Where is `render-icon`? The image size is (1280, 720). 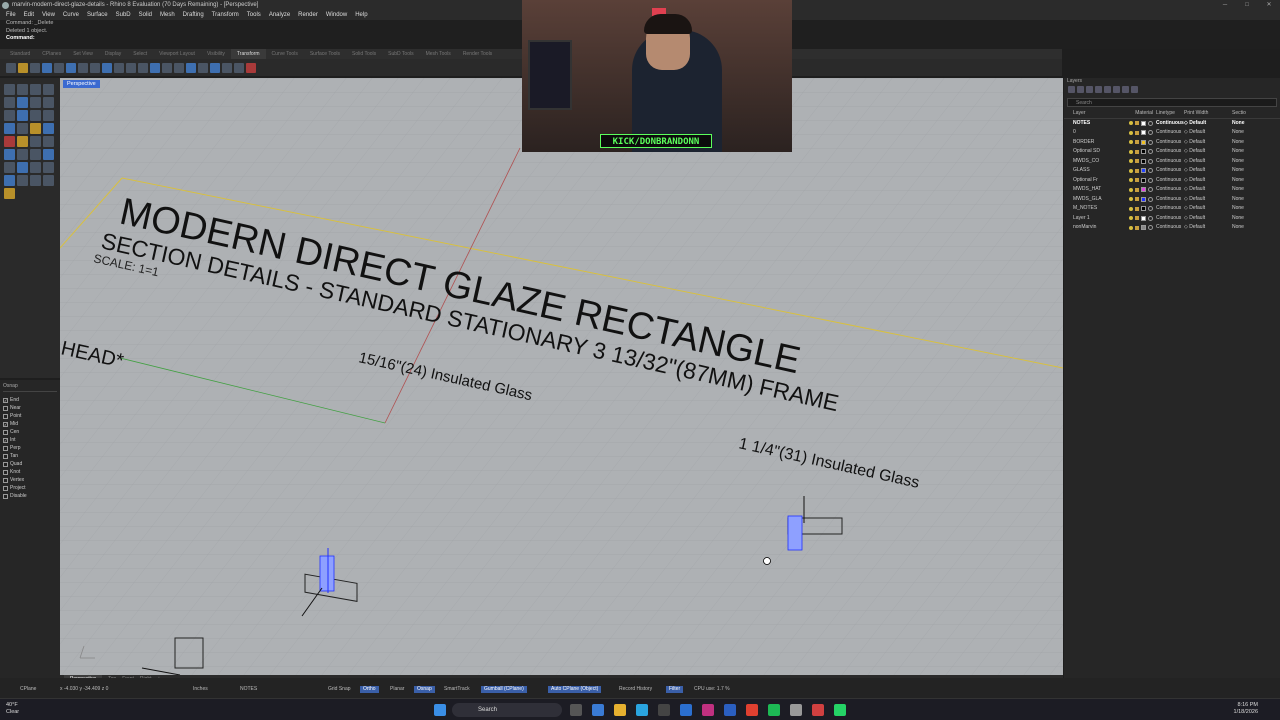 render-icon is located at coordinates (35, 180).